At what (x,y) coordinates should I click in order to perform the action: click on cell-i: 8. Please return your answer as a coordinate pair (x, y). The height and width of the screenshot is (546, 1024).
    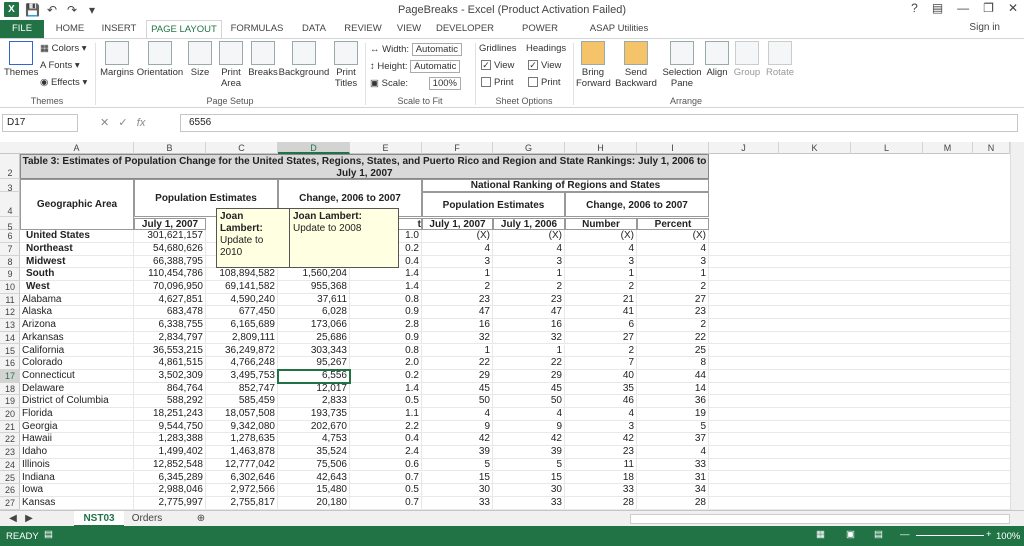
    Looking at the image, I should click on (673, 363).